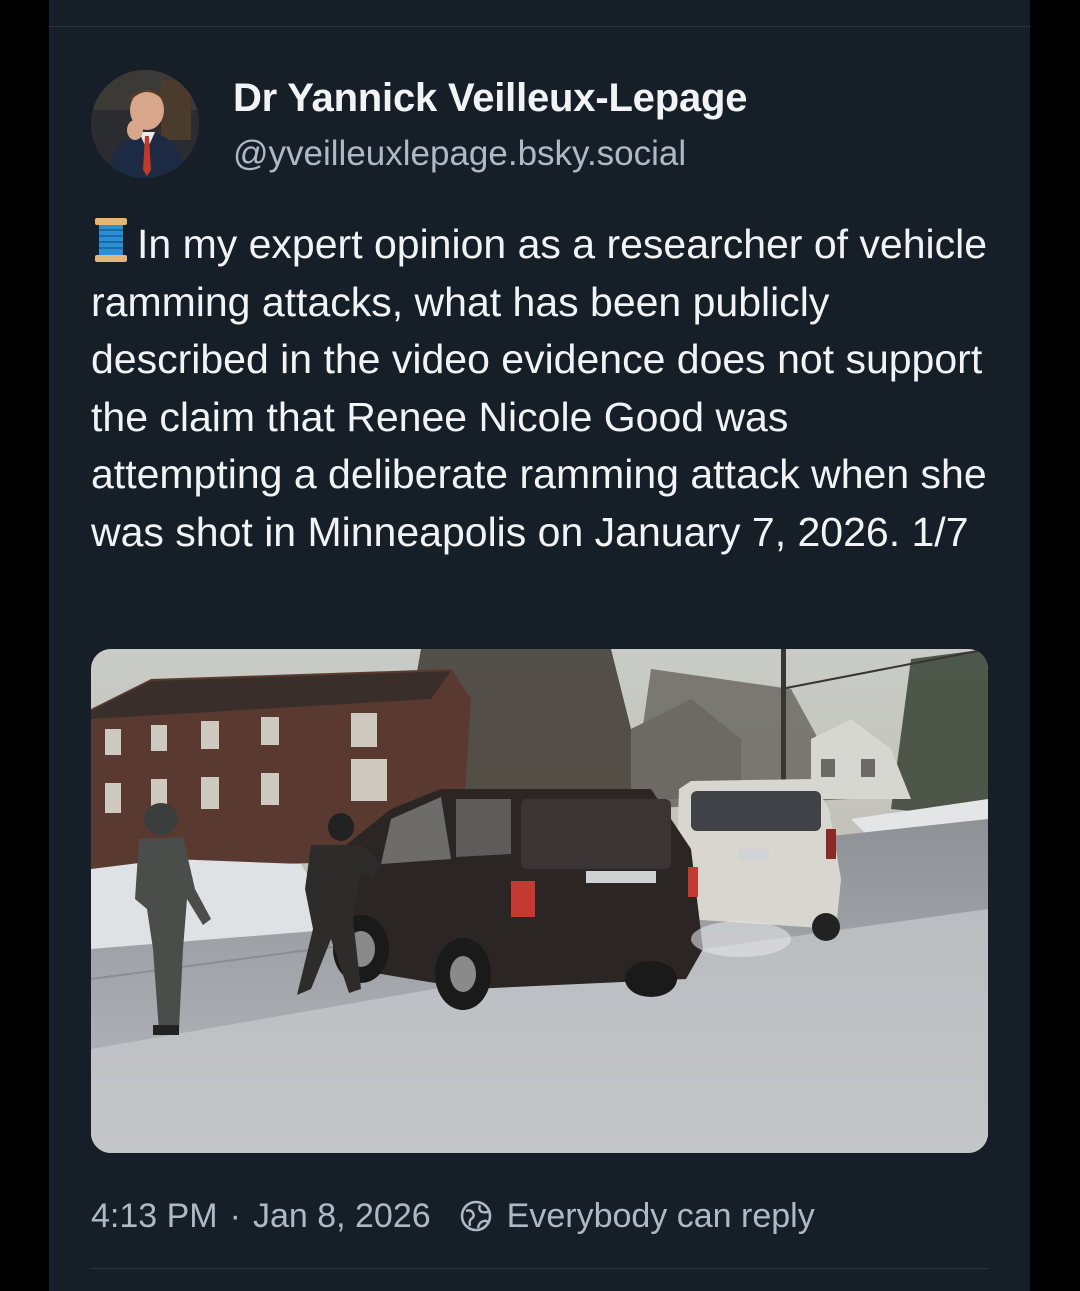 Image resolution: width=1080 pixels, height=1291 pixels. Describe the element at coordinates (476, 1216) in the screenshot. I see `globe-icon` at that location.